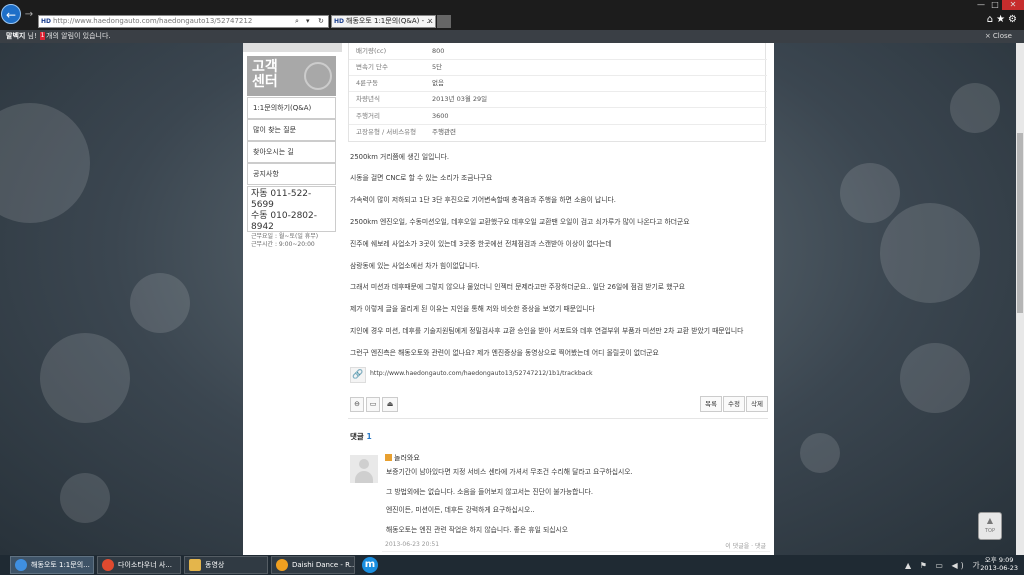  Describe the element at coordinates (281, 199) in the screenshot. I see `phone-auto: 자동 011-522-5699` at that location.